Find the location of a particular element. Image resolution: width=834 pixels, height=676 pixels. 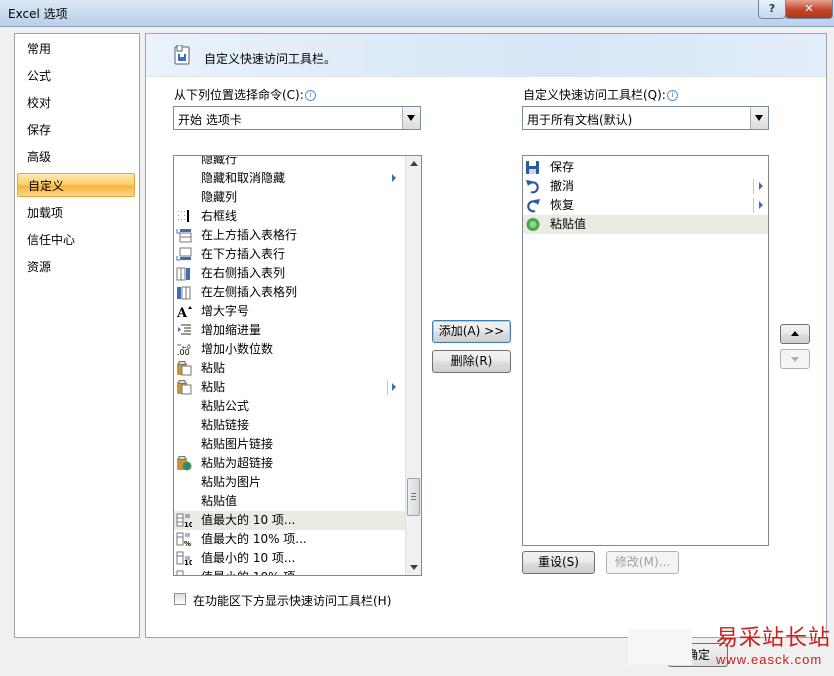

nav-item-advanced: 高级 is located at coordinates (76, 157).